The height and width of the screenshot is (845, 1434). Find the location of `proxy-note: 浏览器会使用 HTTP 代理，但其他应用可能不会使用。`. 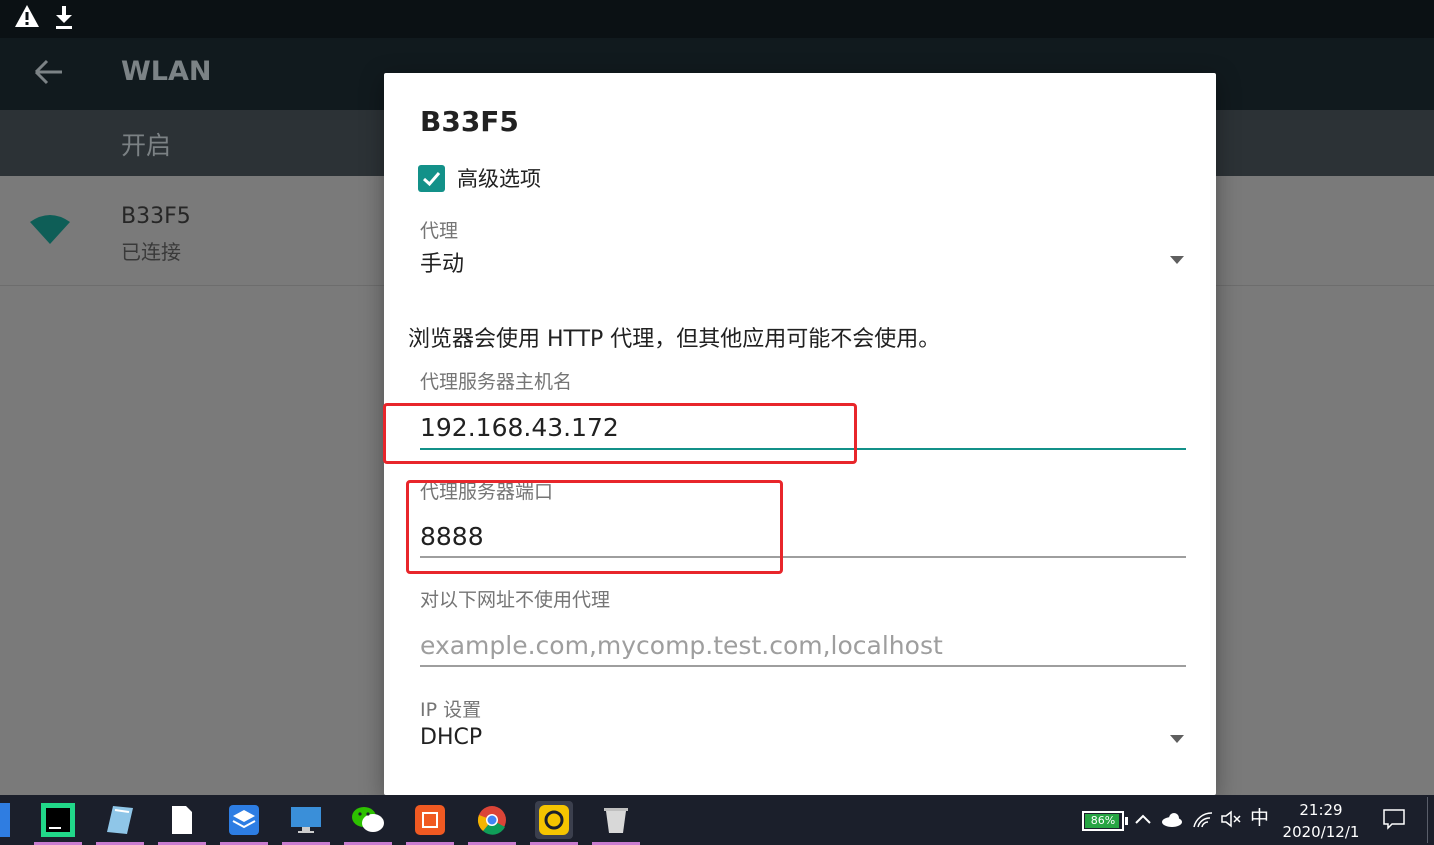

proxy-note: 浏览器会使用 HTTP 代理，但其他应用可能不会使用。 is located at coordinates (674, 339).